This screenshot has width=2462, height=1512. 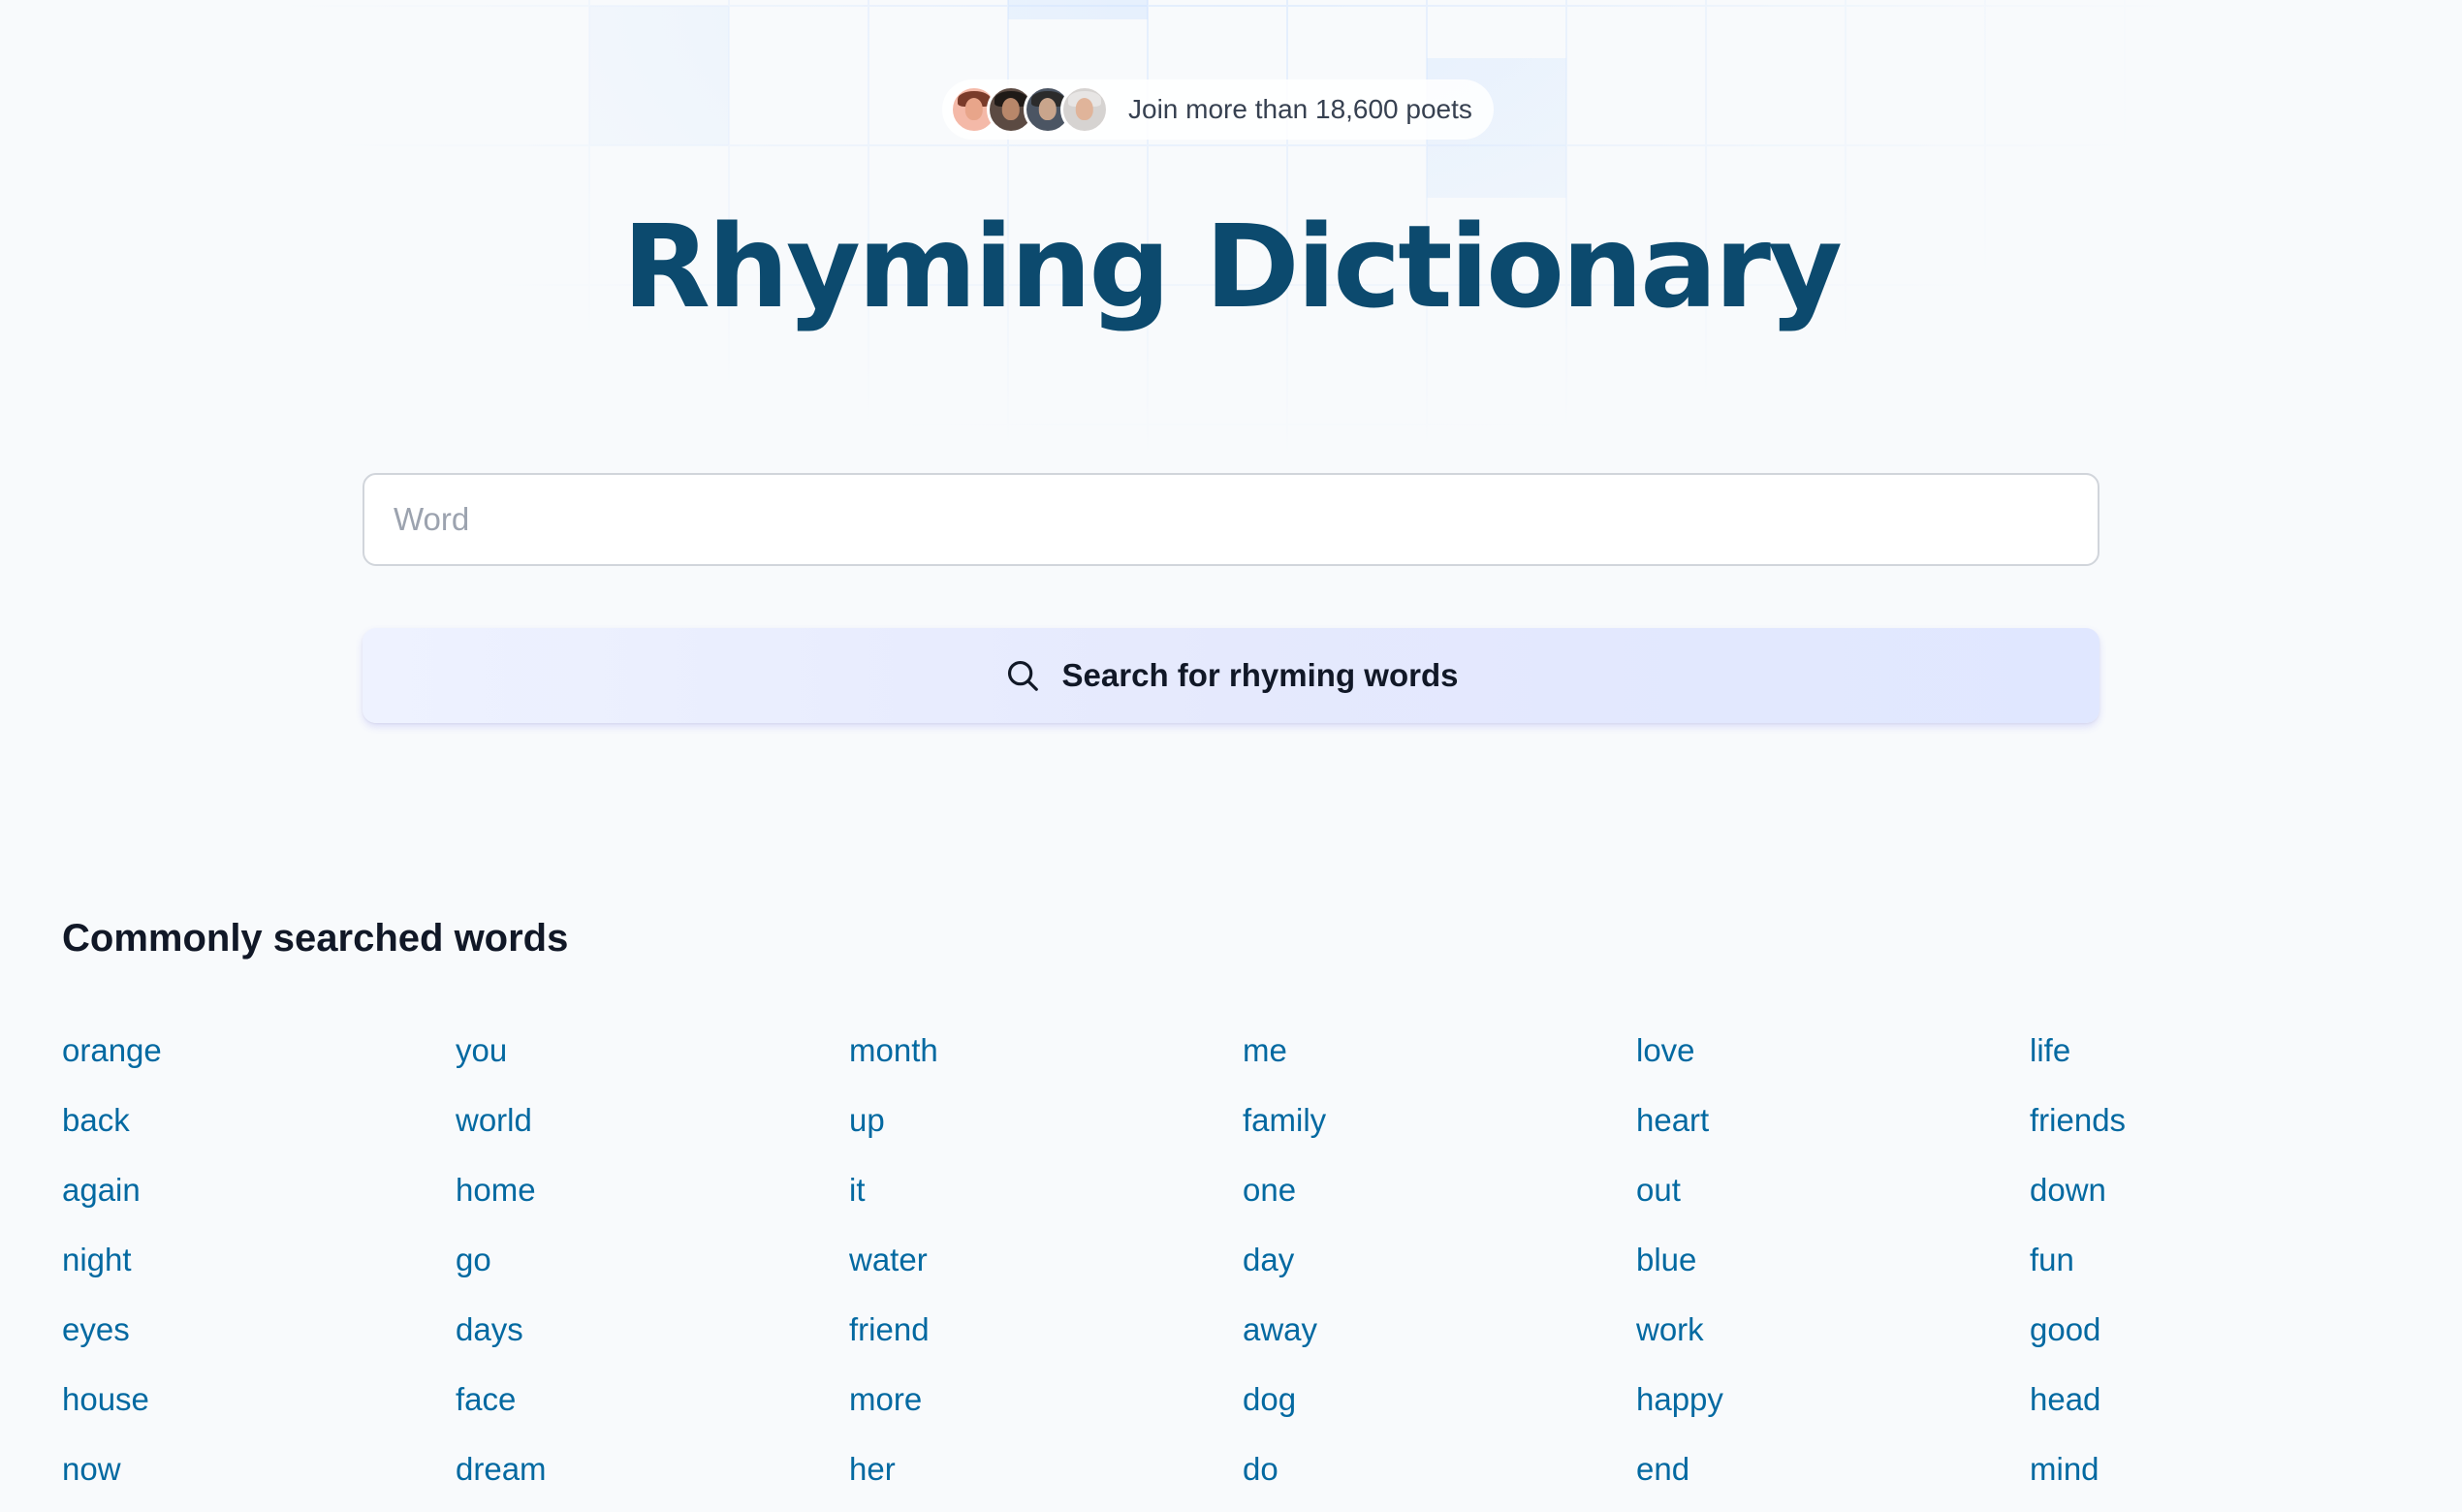 What do you see at coordinates (1665, 1051) in the screenshot?
I see `word-link: love` at bounding box center [1665, 1051].